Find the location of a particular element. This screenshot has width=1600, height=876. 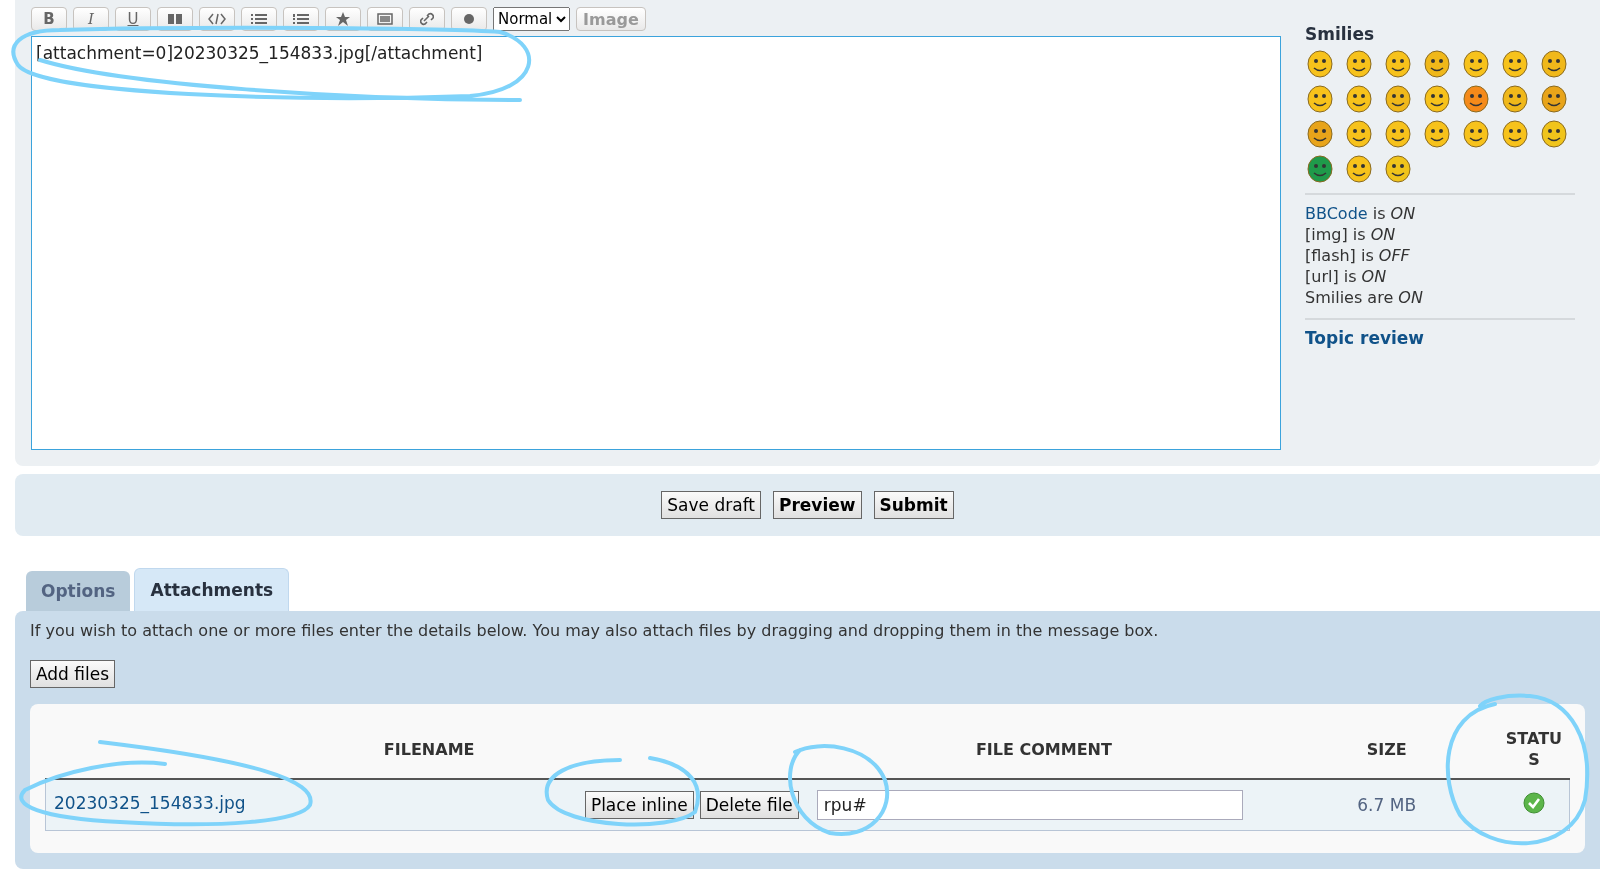

column-header: SIZE is located at coordinates (1386, 749).